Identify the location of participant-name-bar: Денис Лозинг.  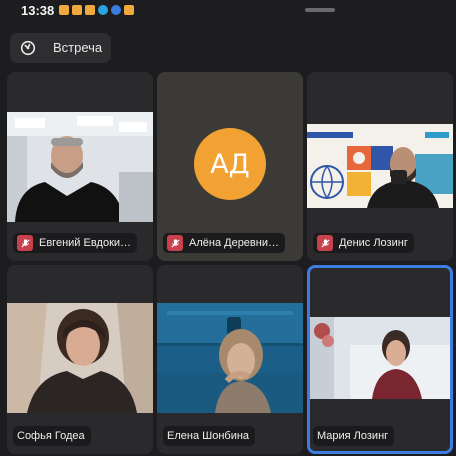
(363, 243).